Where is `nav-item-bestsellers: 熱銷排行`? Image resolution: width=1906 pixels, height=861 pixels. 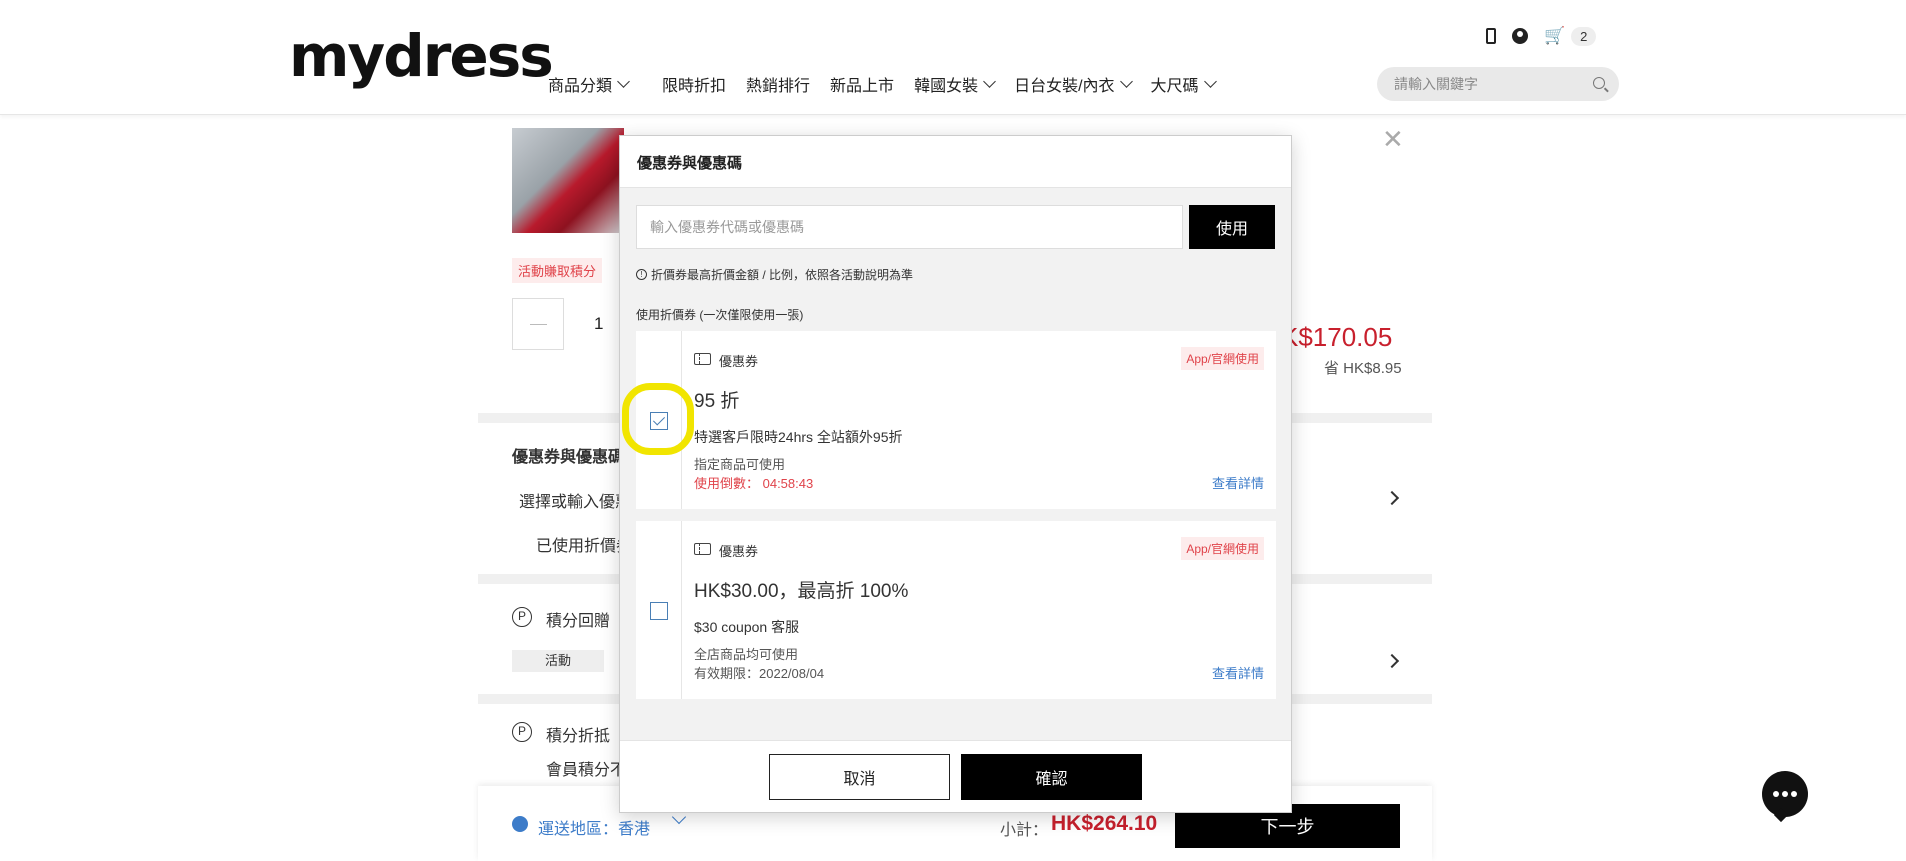
nav-item-bestsellers: 熱銷排行 is located at coordinates (778, 84).